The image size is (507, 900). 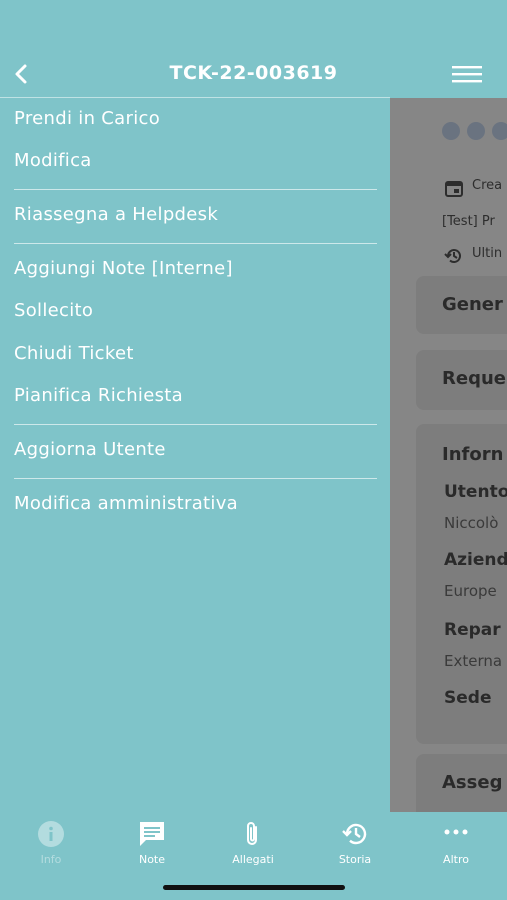 I want to click on department-label: Repar, so click(x=472, y=630).